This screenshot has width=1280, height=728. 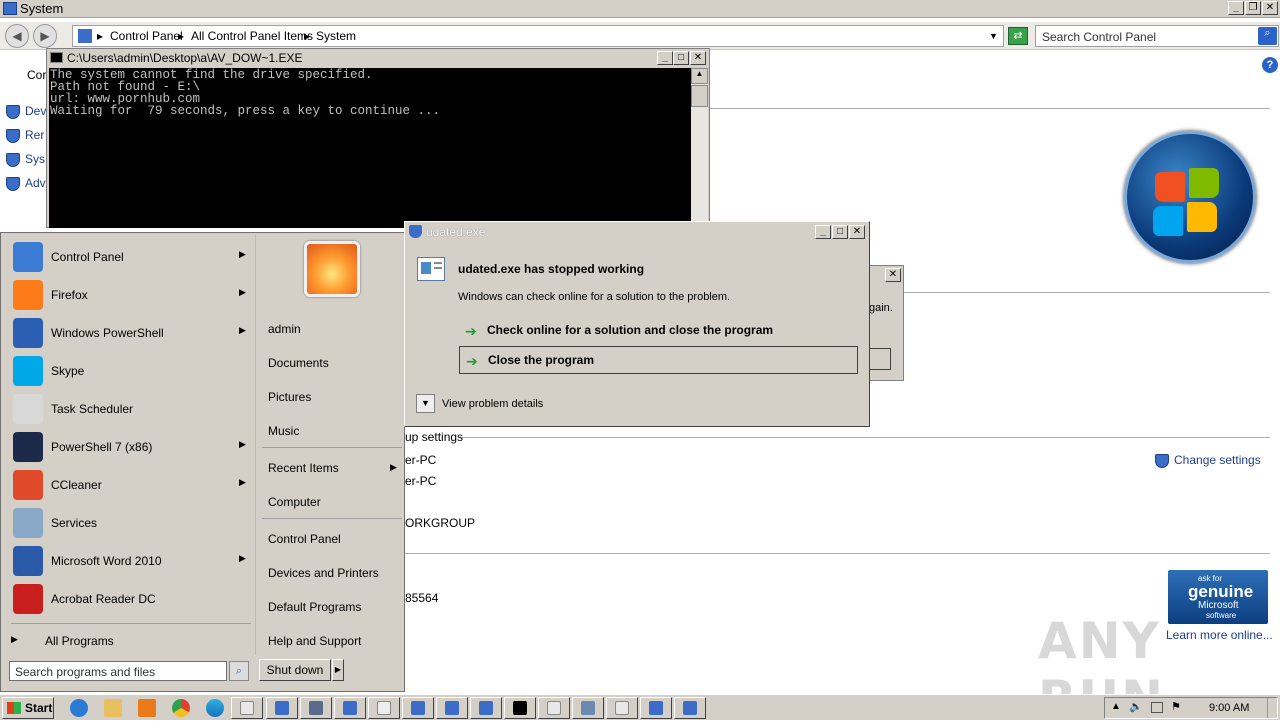 I want to click on breadcrumb-control-panel: Control Panel, so click(x=146, y=36).